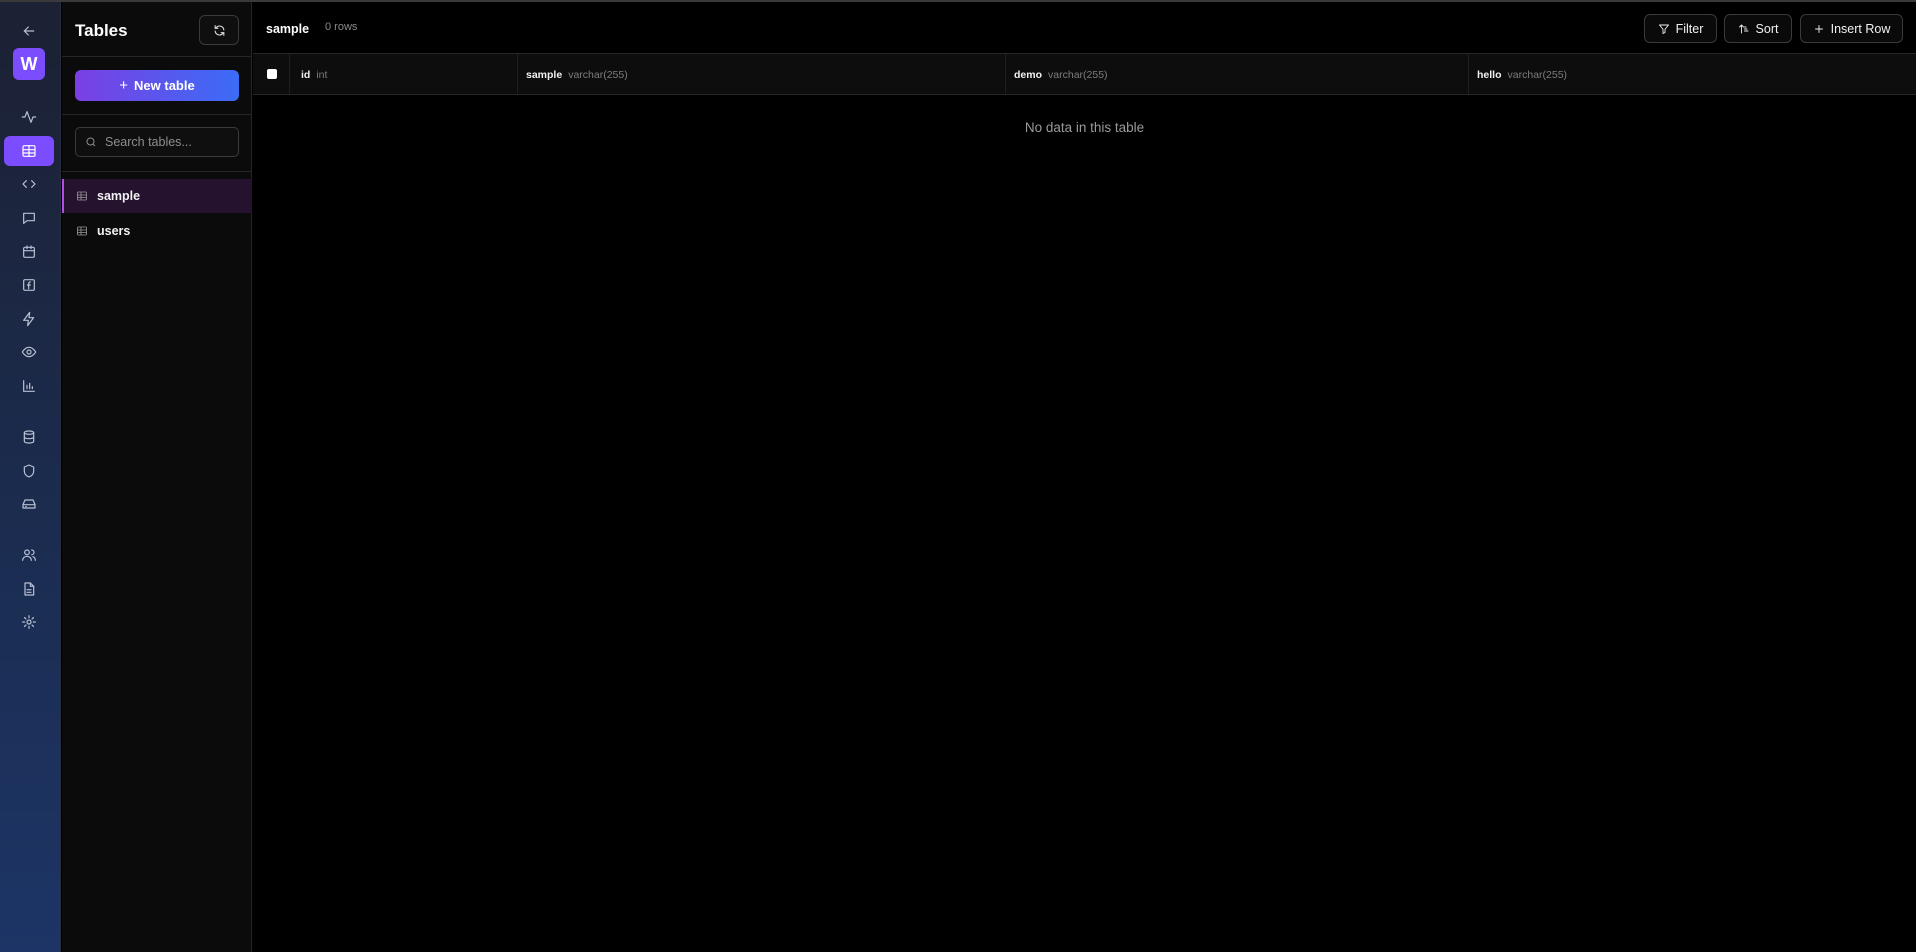 This screenshot has width=1916, height=952. I want to click on code-icon, so click(29, 184).